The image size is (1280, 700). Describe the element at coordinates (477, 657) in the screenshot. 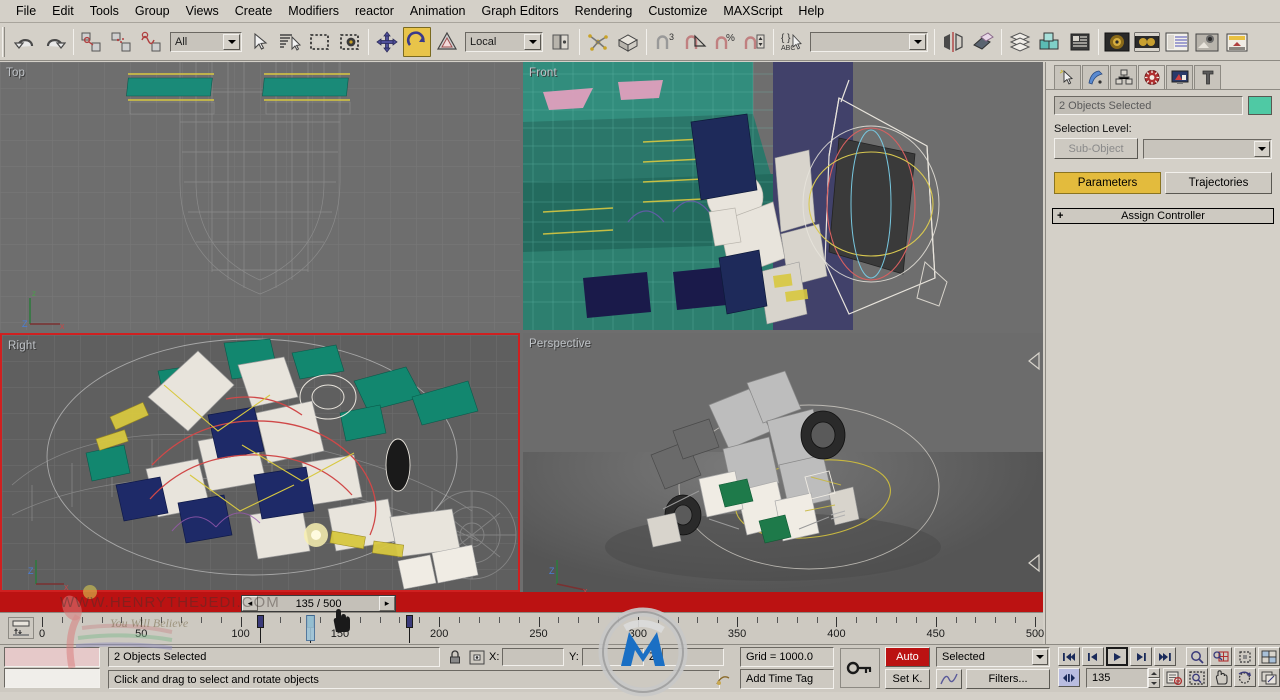

I see `absolute-relative-transform-icon` at that location.